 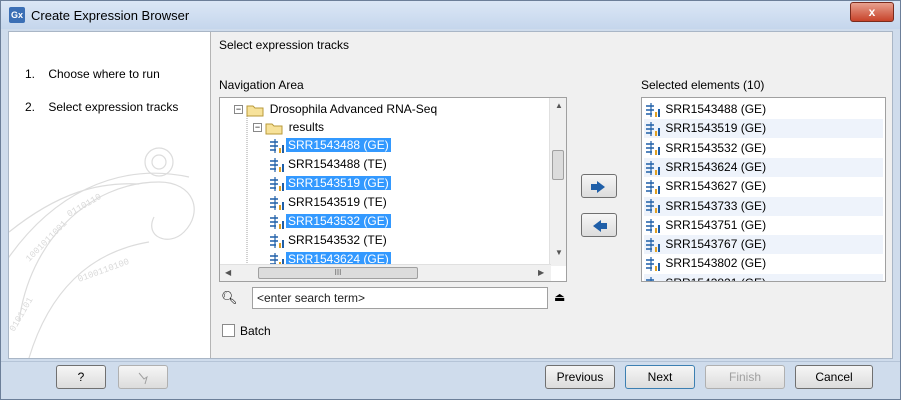 I want to click on selected-list-item: SRR1543488 (GE), so click(x=763, y=109).